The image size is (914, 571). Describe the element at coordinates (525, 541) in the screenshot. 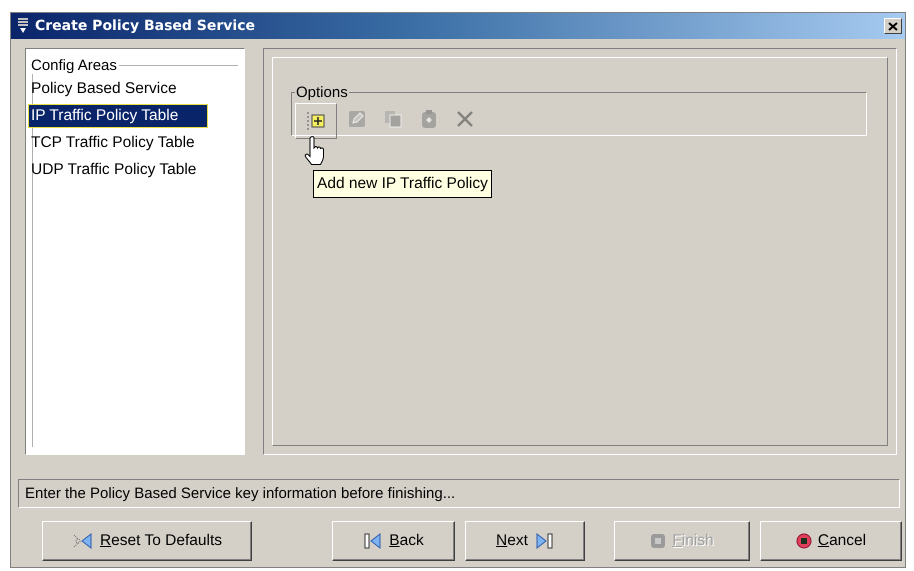

I see `next-button: Next` at that location.